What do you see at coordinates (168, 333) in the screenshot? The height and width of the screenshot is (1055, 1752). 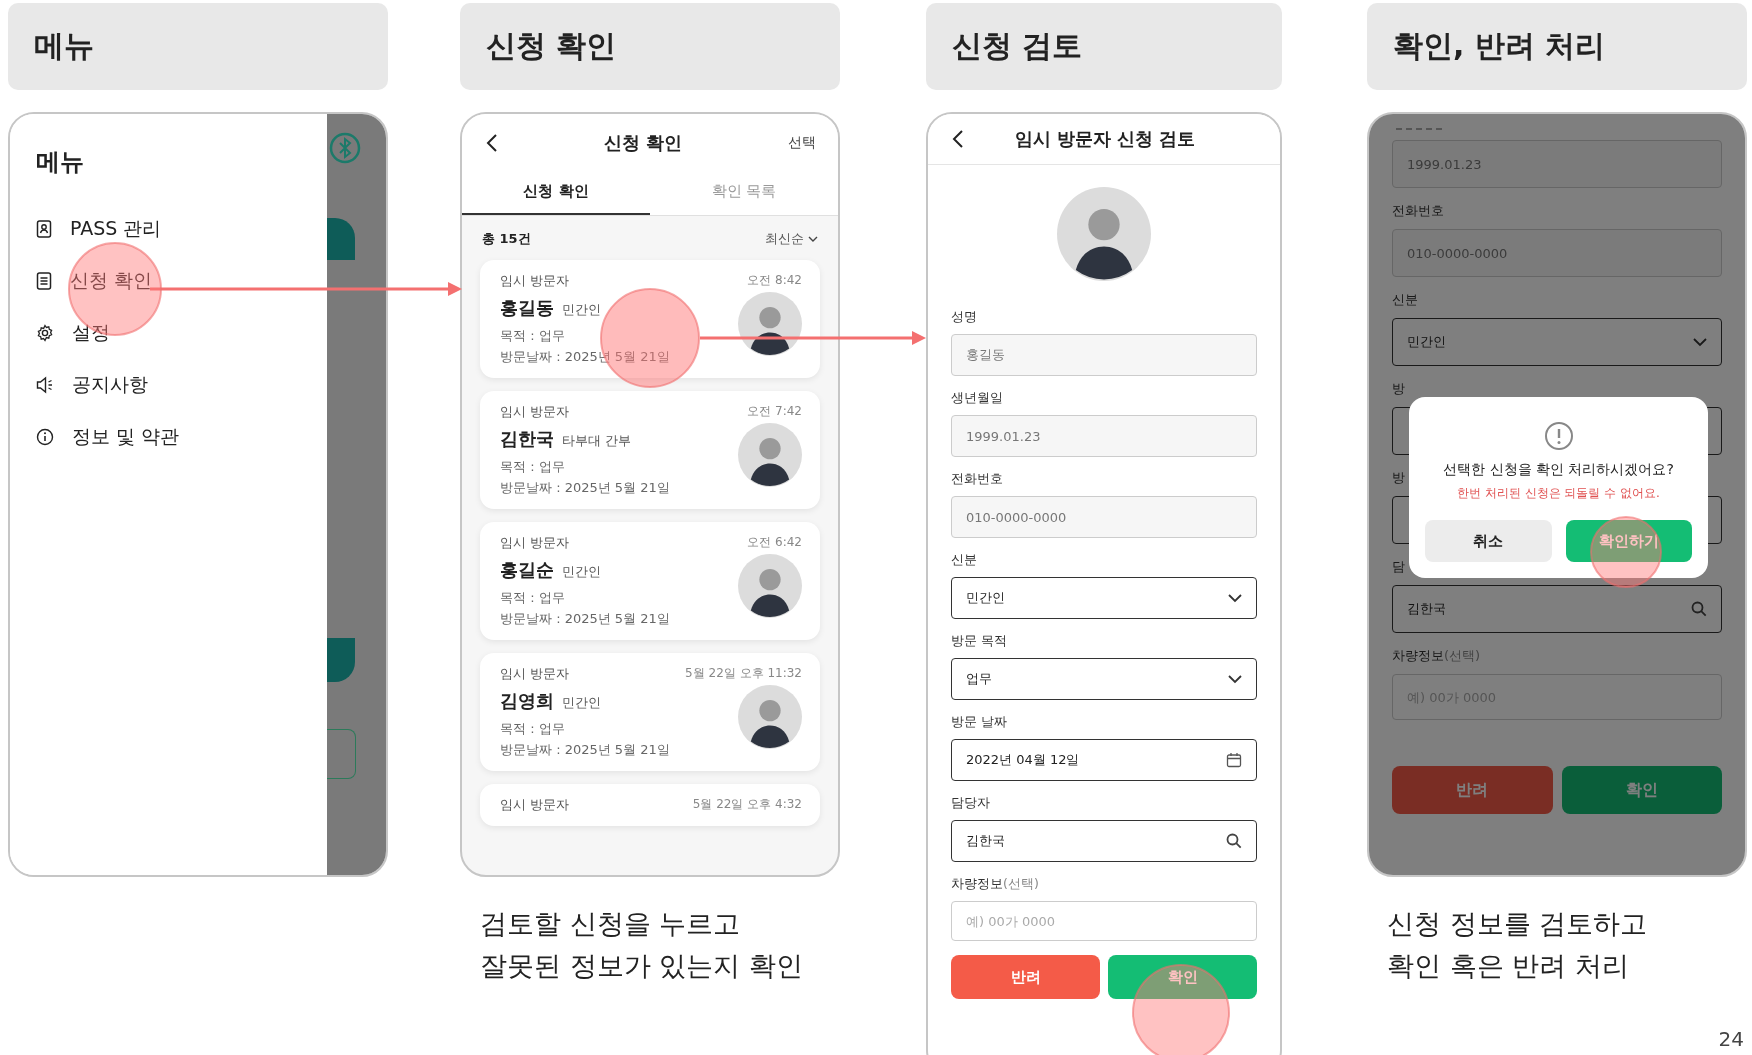 I see `menu-item: 설정` at bounding box center [168, 333].